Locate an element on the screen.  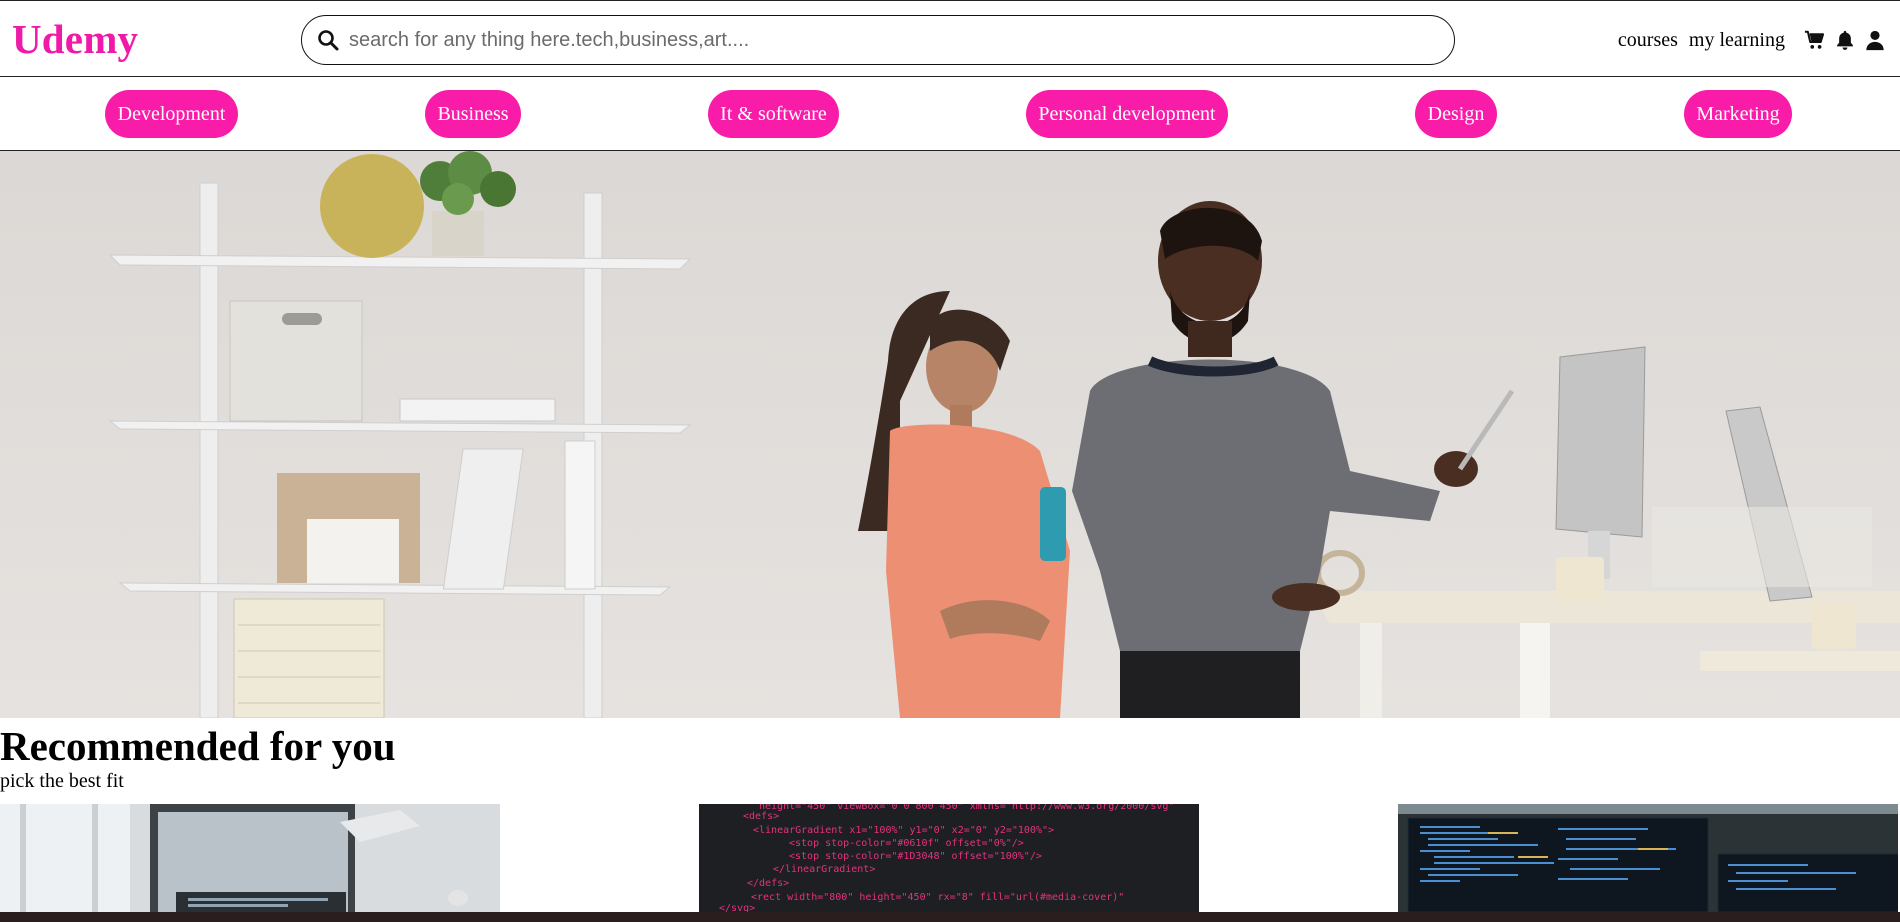
recommended-subtitle: pick the best fit is located at coordinates (62, 781).